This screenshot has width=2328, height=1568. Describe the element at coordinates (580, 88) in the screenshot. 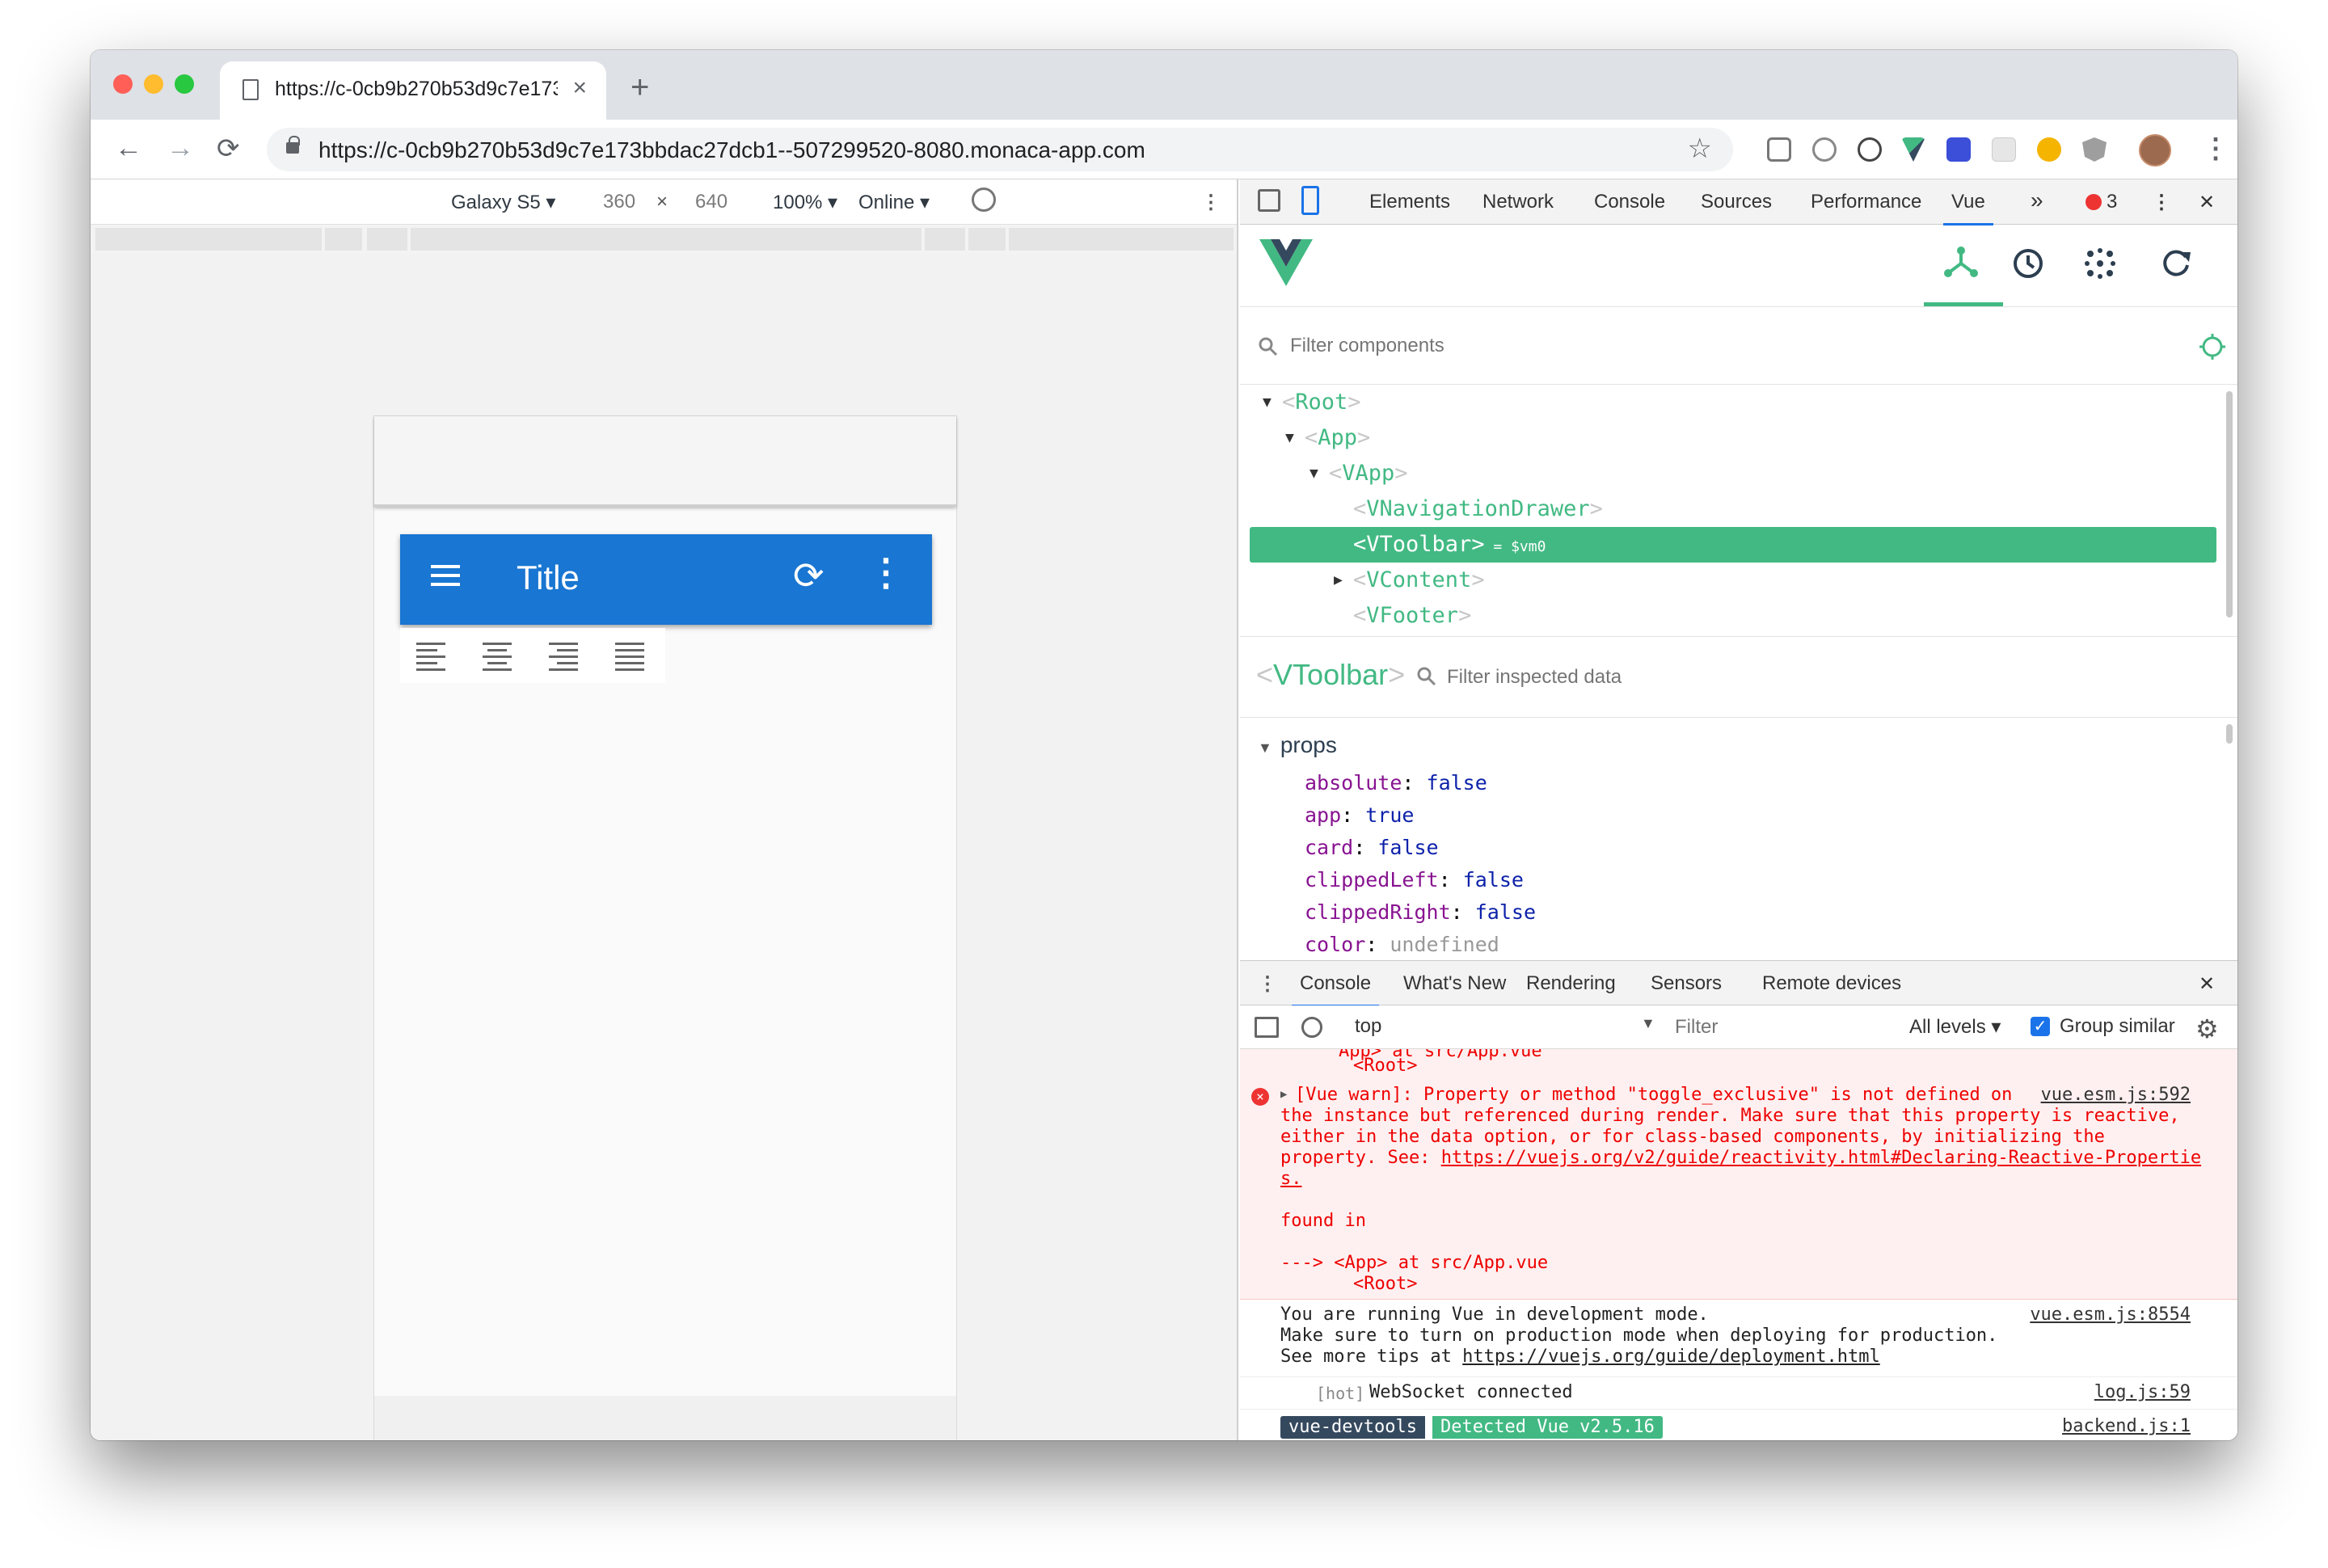

I see `tab-close-icon: ×` at that location.